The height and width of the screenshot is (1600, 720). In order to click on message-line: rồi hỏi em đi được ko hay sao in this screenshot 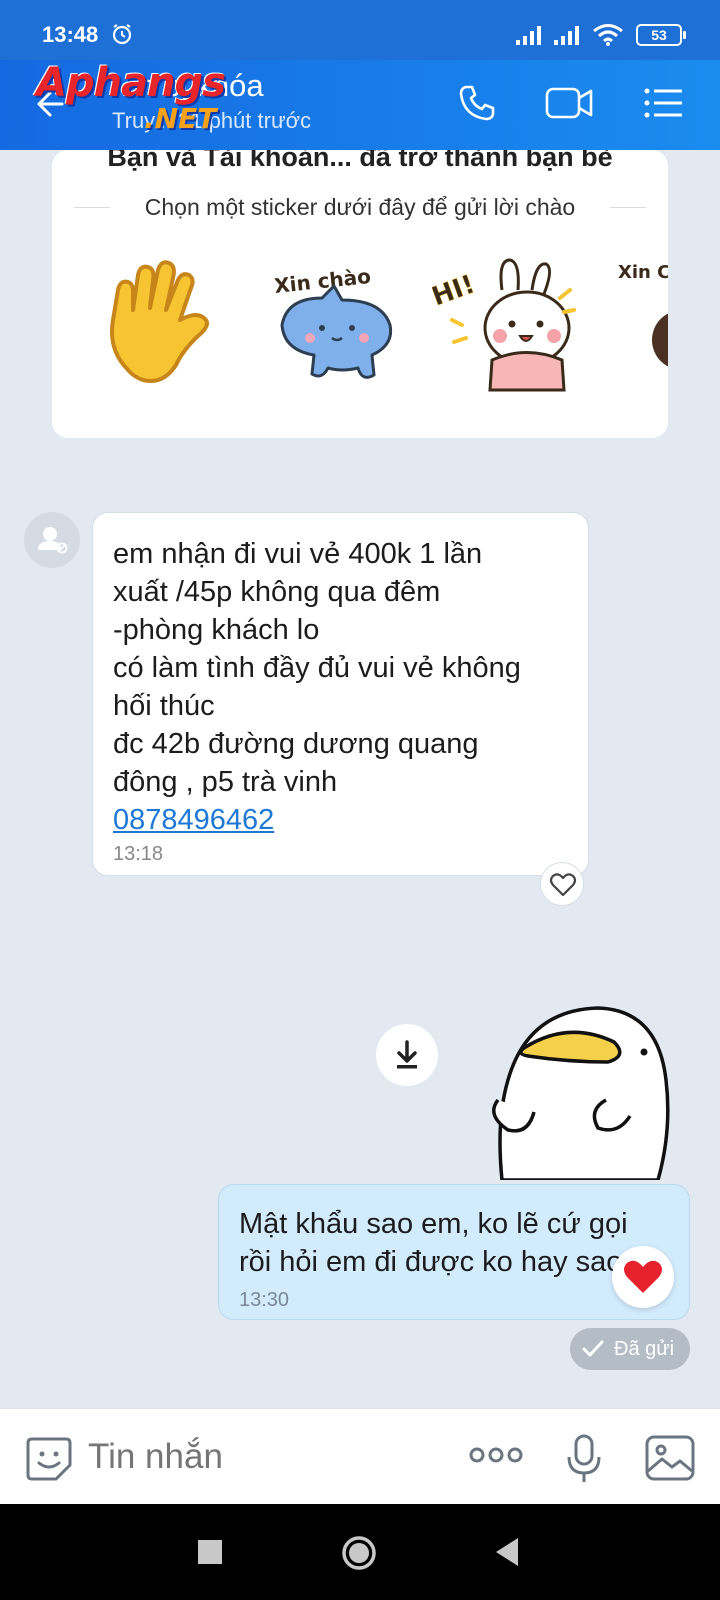, I will do `click(431, 1262)`.